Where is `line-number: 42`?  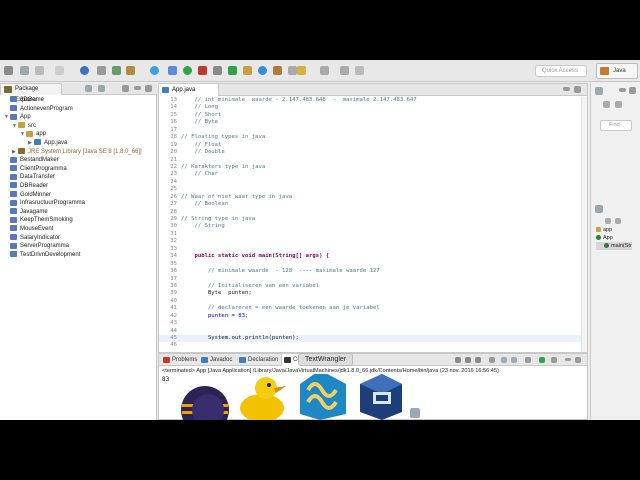
line-number: 42 is located at coordinates (173, 315).